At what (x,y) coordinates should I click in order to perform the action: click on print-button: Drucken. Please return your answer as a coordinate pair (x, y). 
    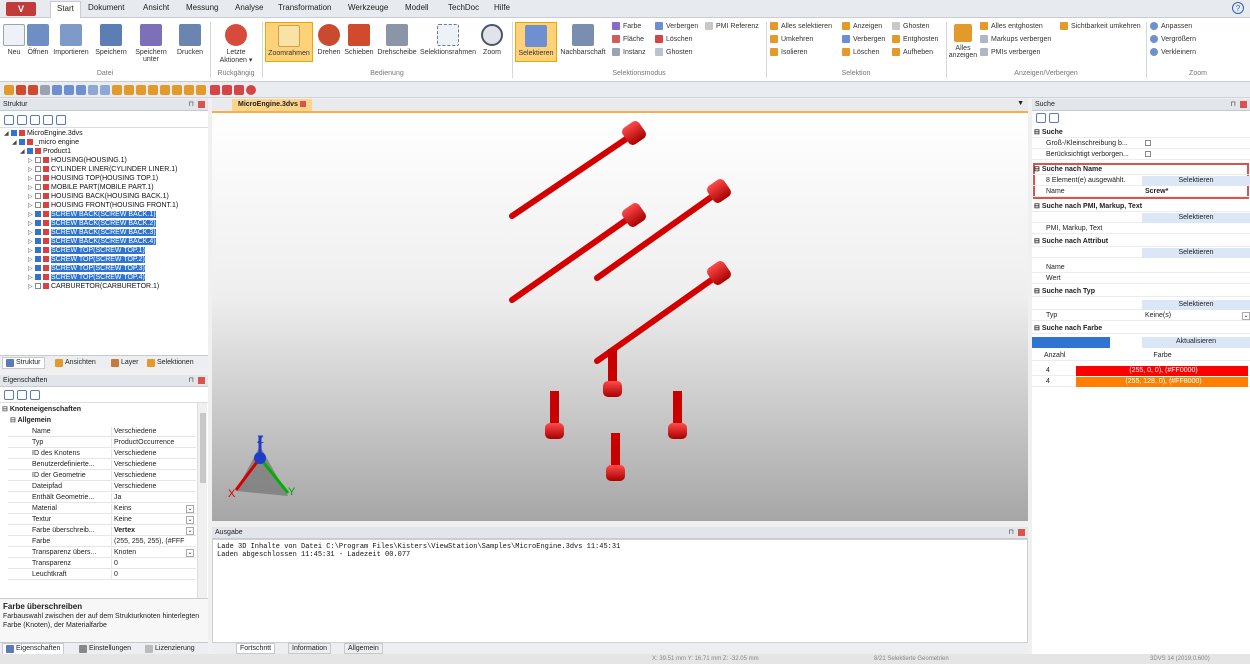
    Looking at the image, I should click on (190, 40).